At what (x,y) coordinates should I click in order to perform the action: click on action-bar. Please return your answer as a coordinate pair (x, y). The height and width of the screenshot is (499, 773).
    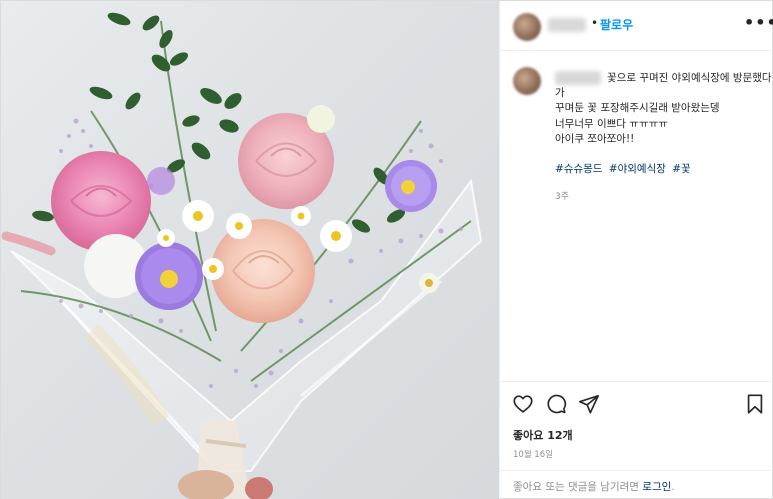
    Looking at the image, I should click on (636, 403).